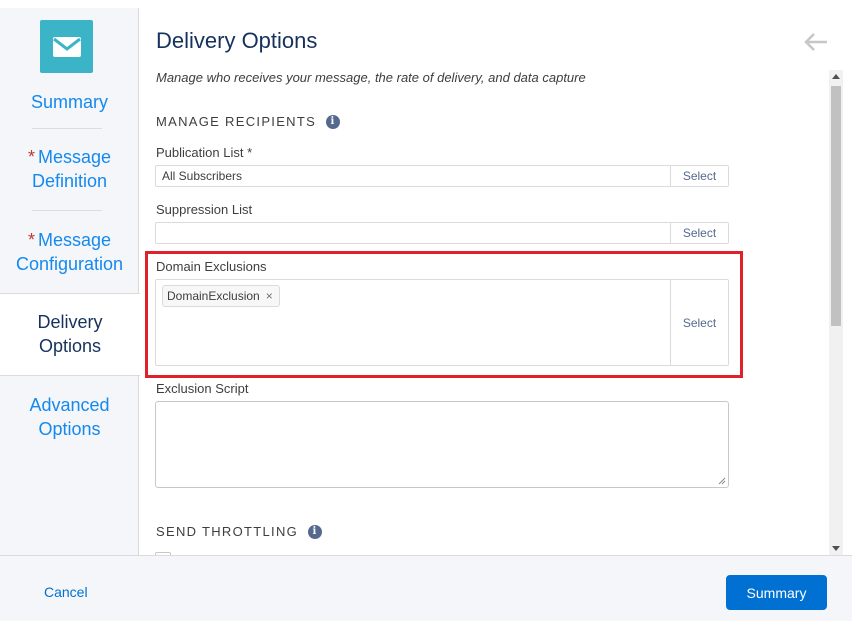  Describe the element at coordinates (699, 233) in the screenshot. I see `suppression-list-select-button: Select` at that location.